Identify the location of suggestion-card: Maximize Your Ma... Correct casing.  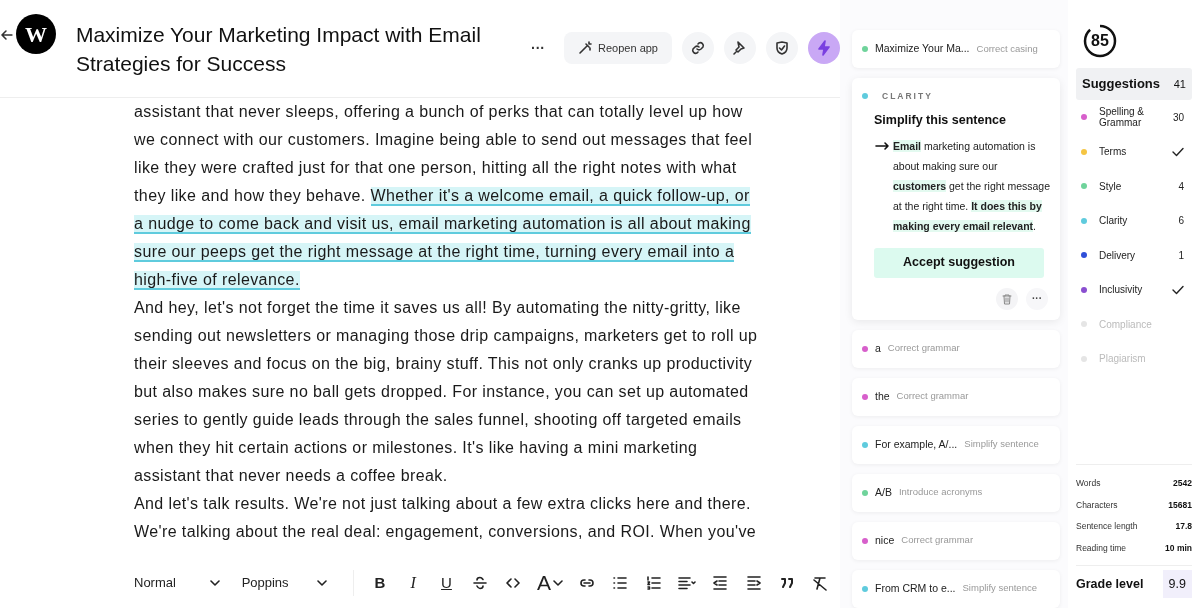
(956, 49).